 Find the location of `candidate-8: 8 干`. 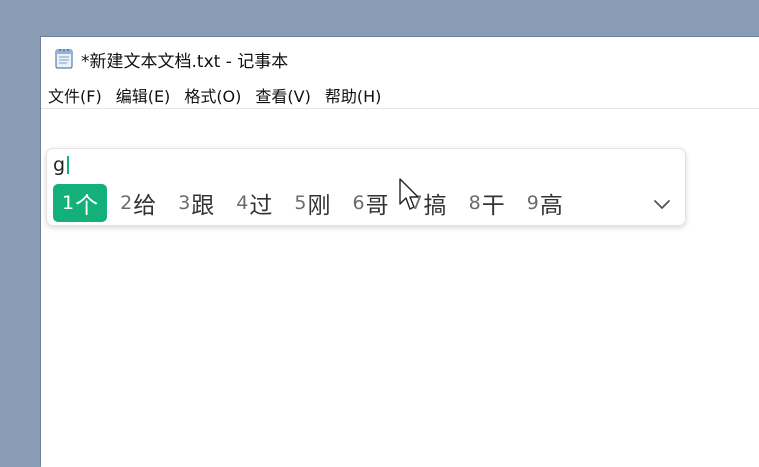

candidate-8: 8 干 is located at coordinates (487, 203).